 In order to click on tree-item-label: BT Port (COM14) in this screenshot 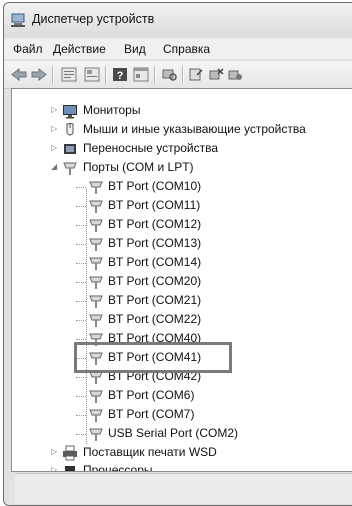, I will do `click(155, 262)`.